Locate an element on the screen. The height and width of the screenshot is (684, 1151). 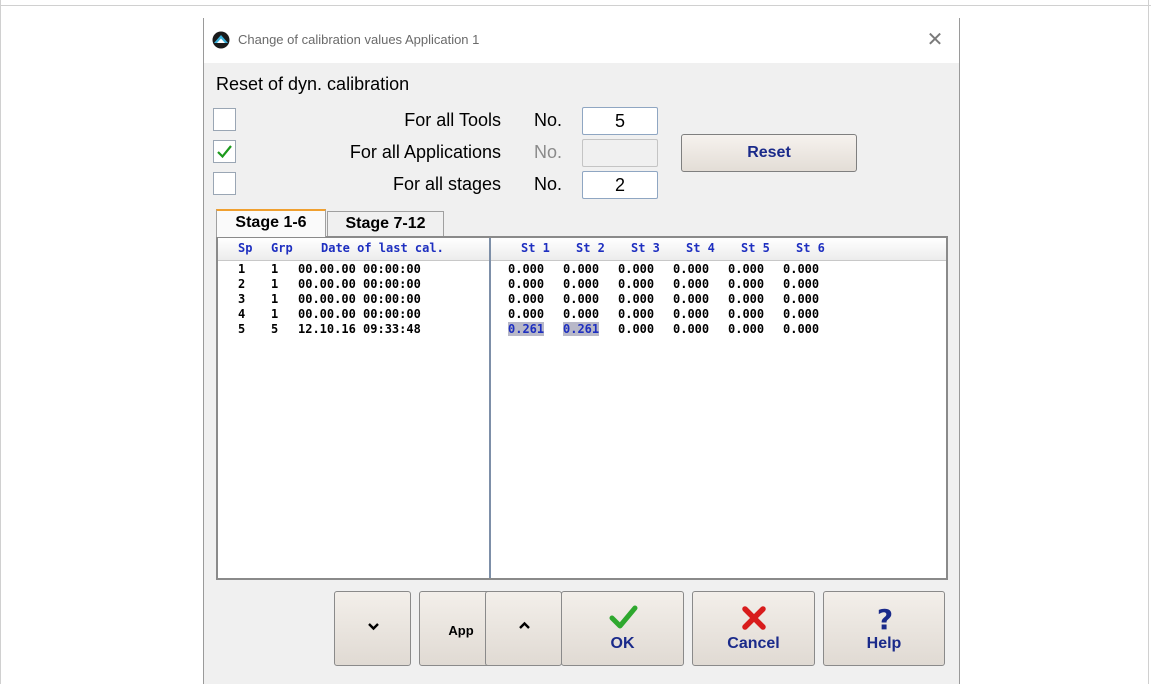
ok-button-label: OK is located at coordinates (622, 643).